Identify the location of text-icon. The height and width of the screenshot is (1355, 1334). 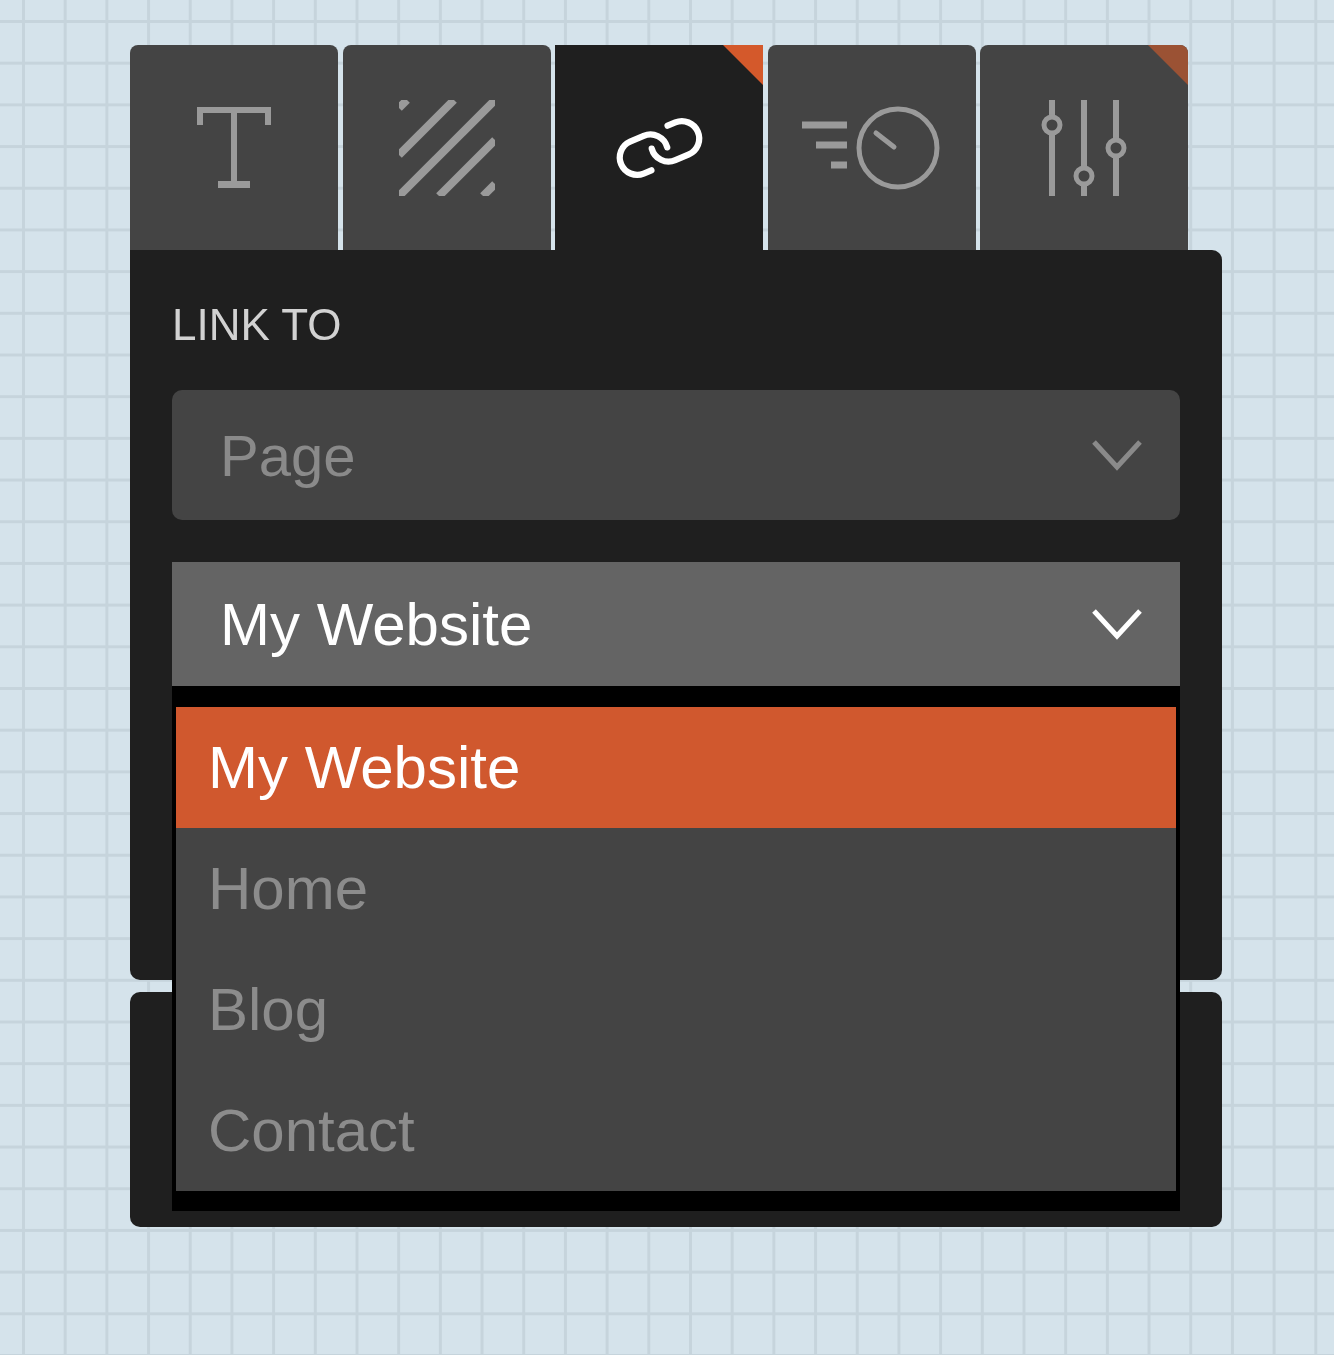
(234, 147).